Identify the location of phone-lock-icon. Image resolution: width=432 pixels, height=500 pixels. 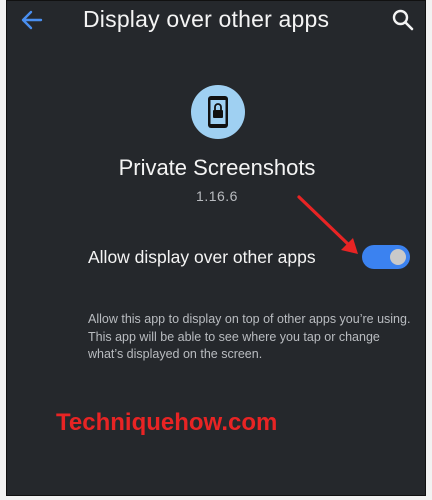
(218, 112).